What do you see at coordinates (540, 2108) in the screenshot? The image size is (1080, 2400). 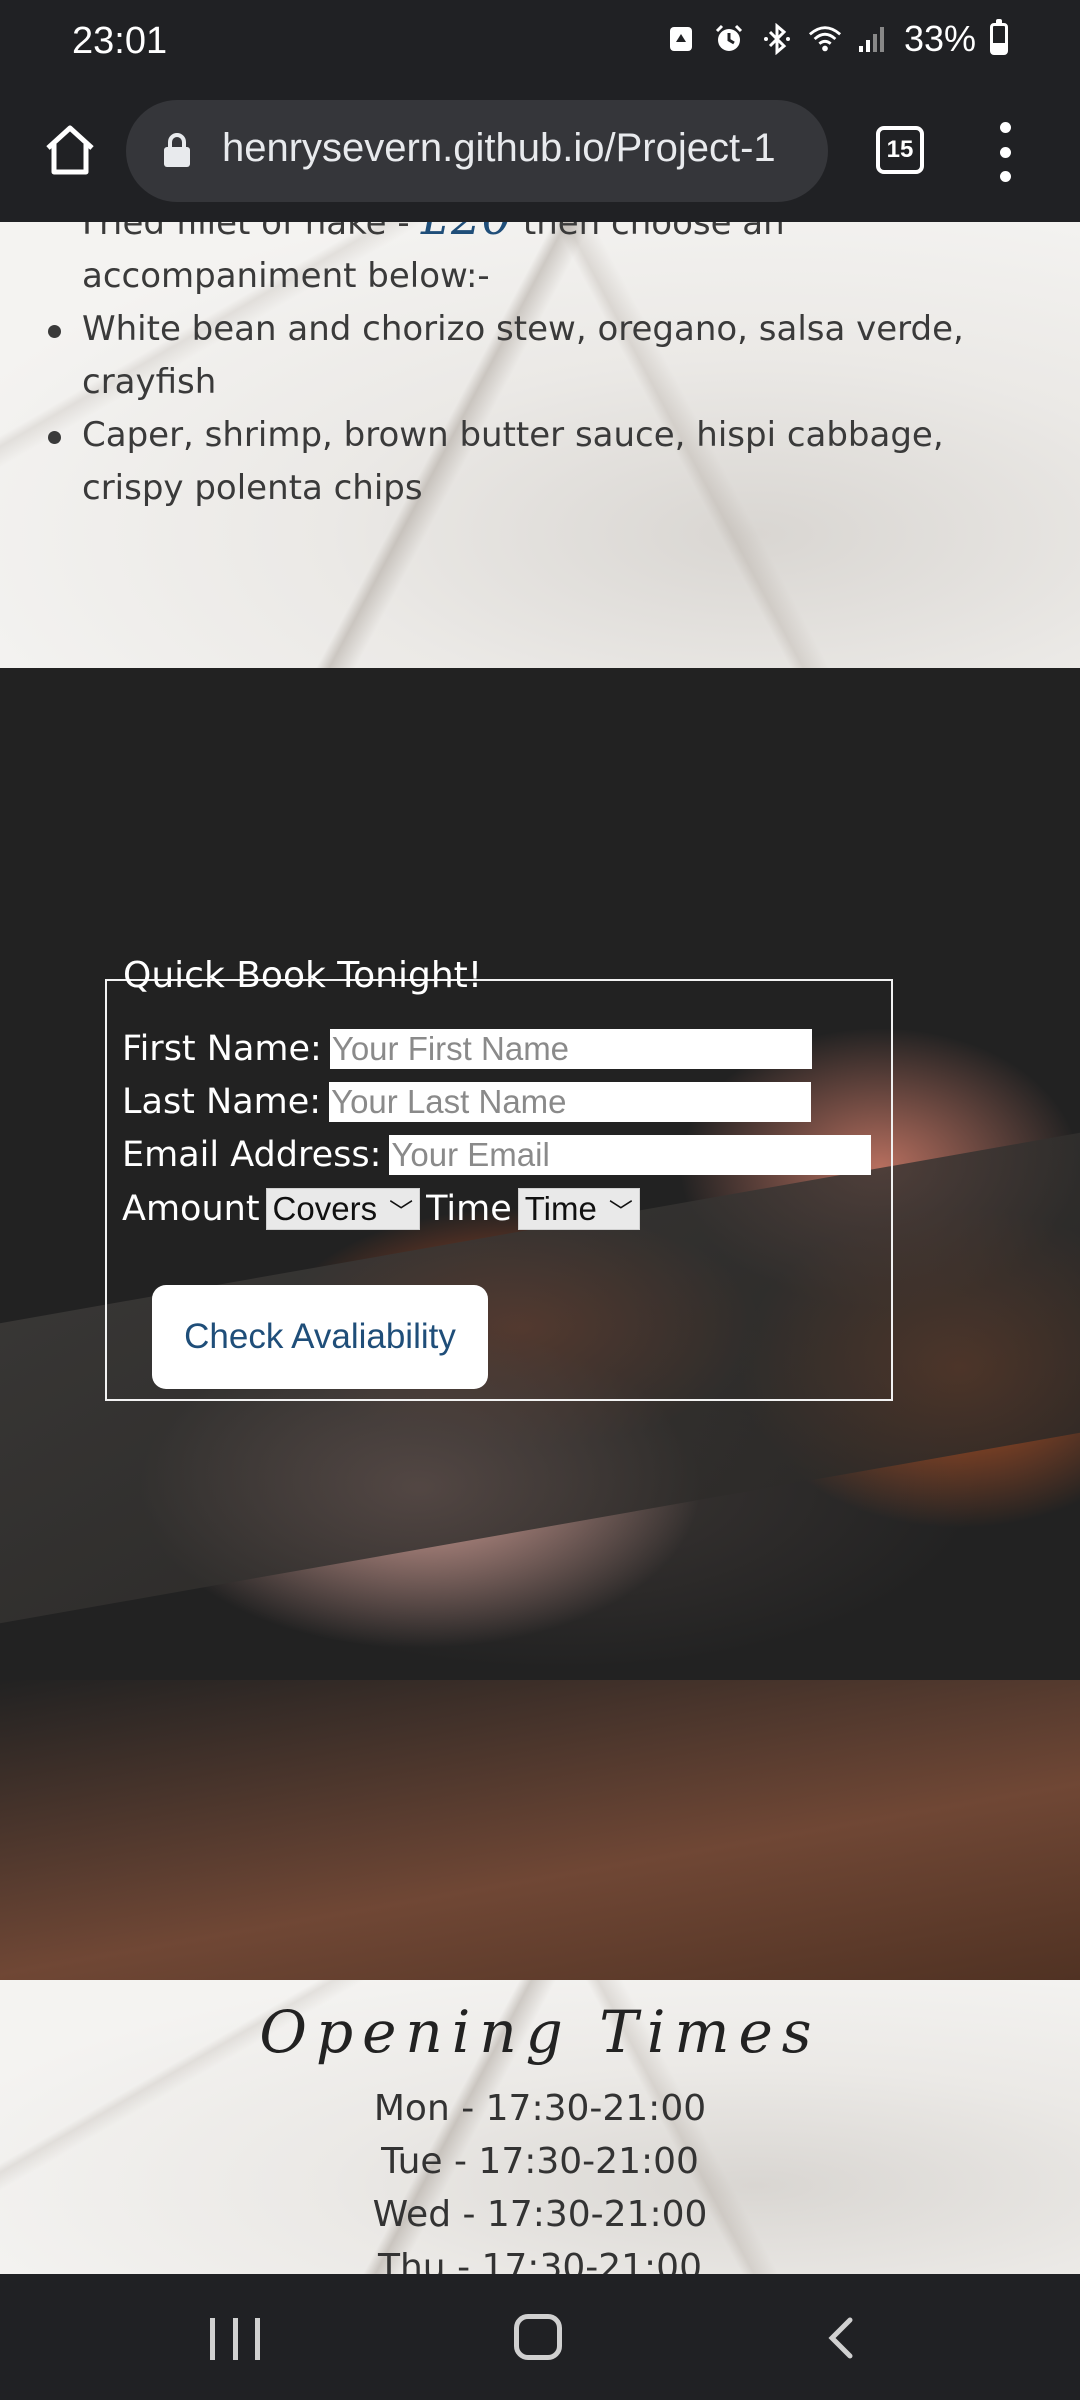 I see `list-item: Mon - 17:30-21:00` at bounding box center [540, 2108].